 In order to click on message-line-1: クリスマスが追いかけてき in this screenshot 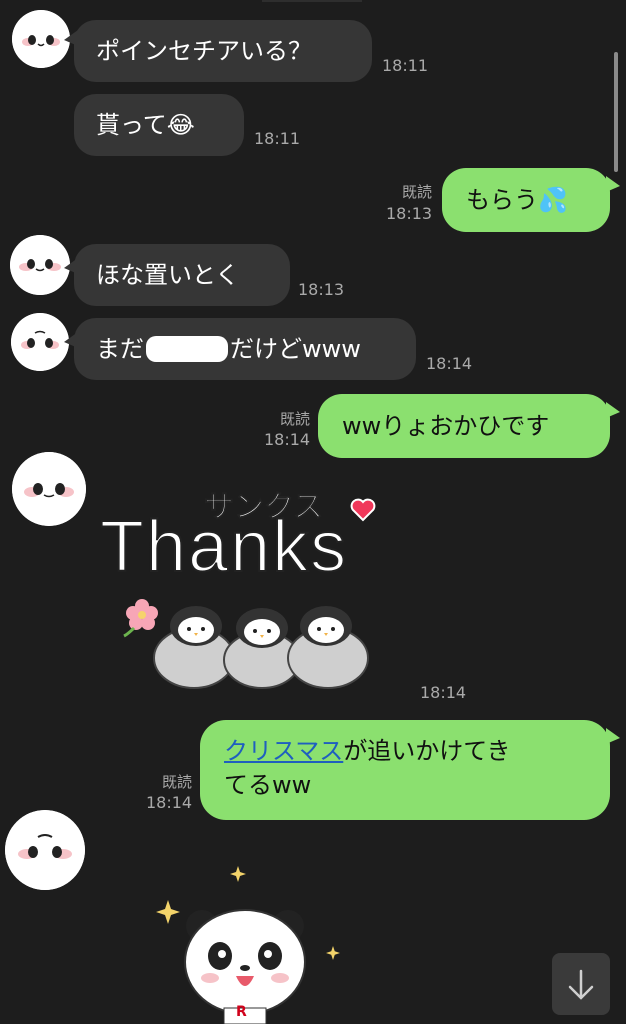, I will do `click(405, 751)`.